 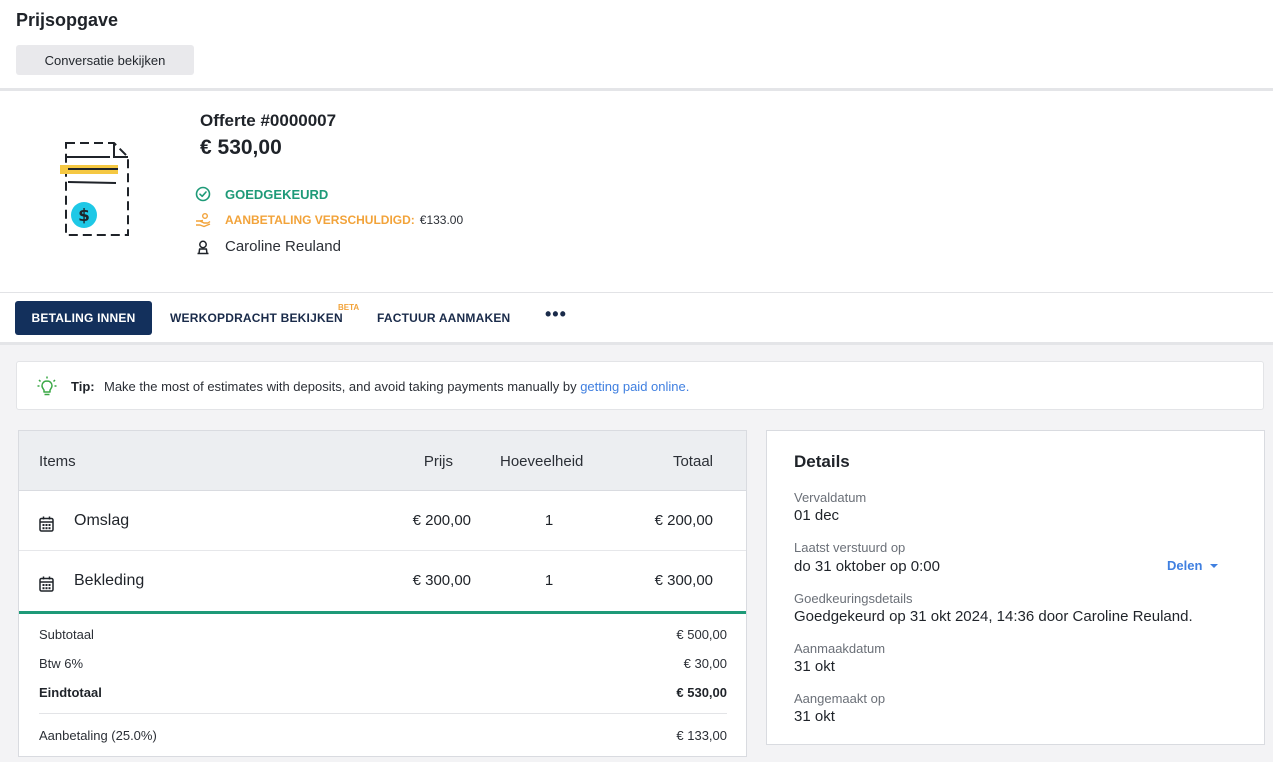 I want to click on grand-total-label: Eindtotaal, so click(x=70, y=692).